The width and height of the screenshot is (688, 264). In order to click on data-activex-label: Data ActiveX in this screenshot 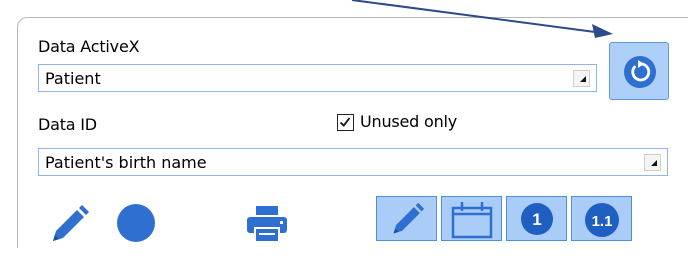, I will do `click(89, 46)`.